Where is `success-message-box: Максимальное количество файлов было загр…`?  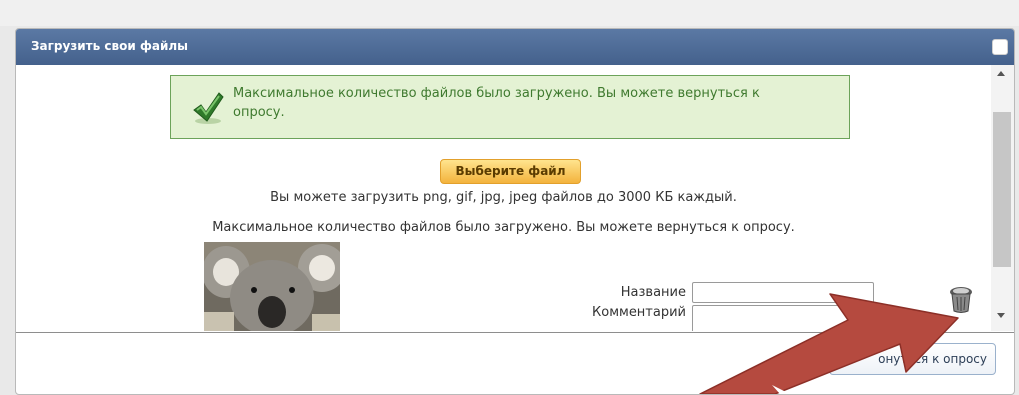 success-message-box: Максимальное количество файлов было загр… is located at coordinates (510, 107).